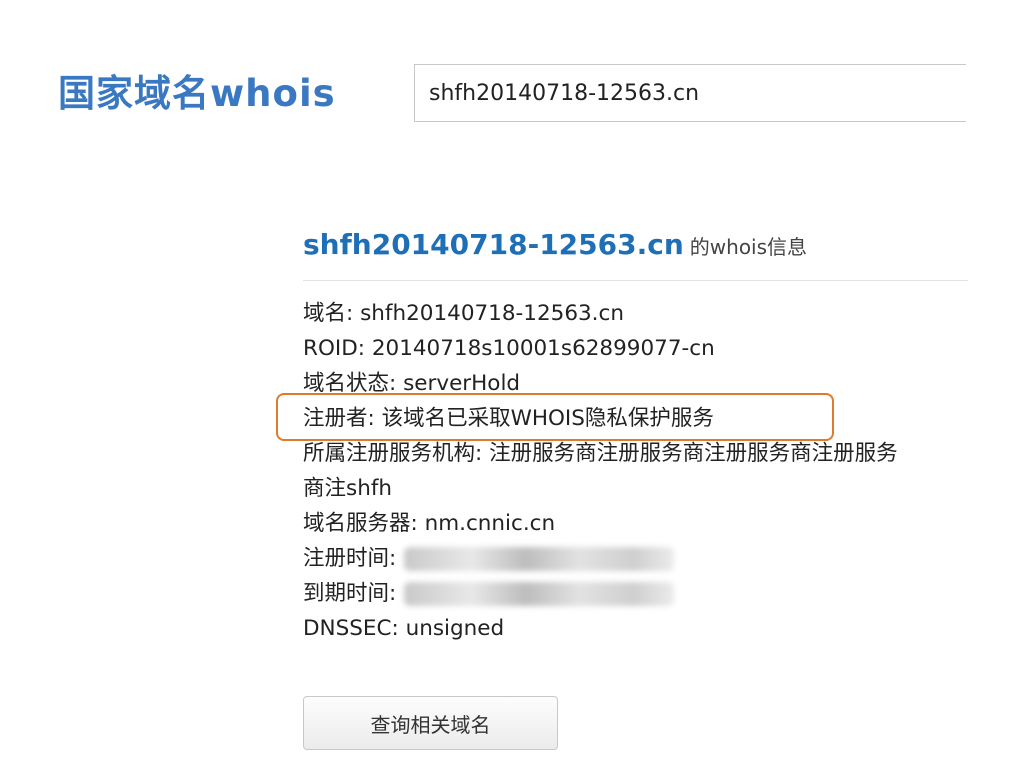 The image size is (1024, 782). What do you see at coordinates (348, 488) in the screenshot?
I see `info-row-registrar-cont: 商注shfh` at bounding box center [348, 488].